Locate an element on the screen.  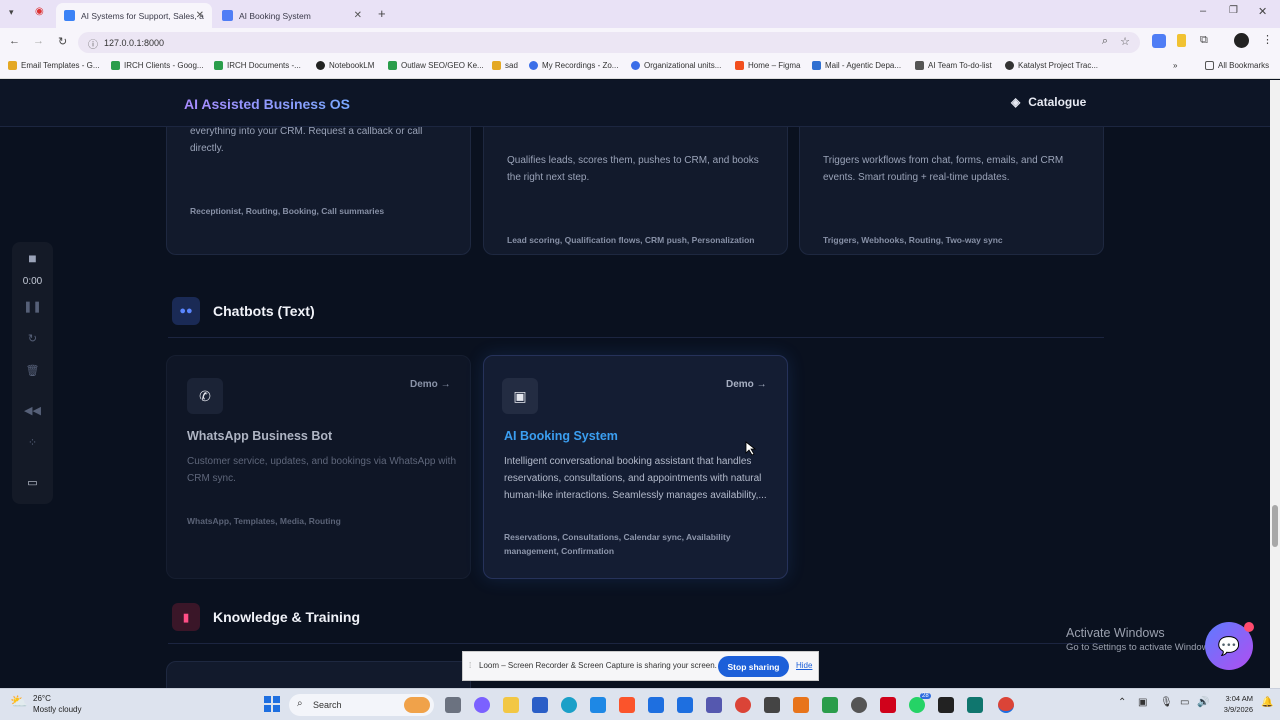
store-icon is located at coordinates (540, 705).